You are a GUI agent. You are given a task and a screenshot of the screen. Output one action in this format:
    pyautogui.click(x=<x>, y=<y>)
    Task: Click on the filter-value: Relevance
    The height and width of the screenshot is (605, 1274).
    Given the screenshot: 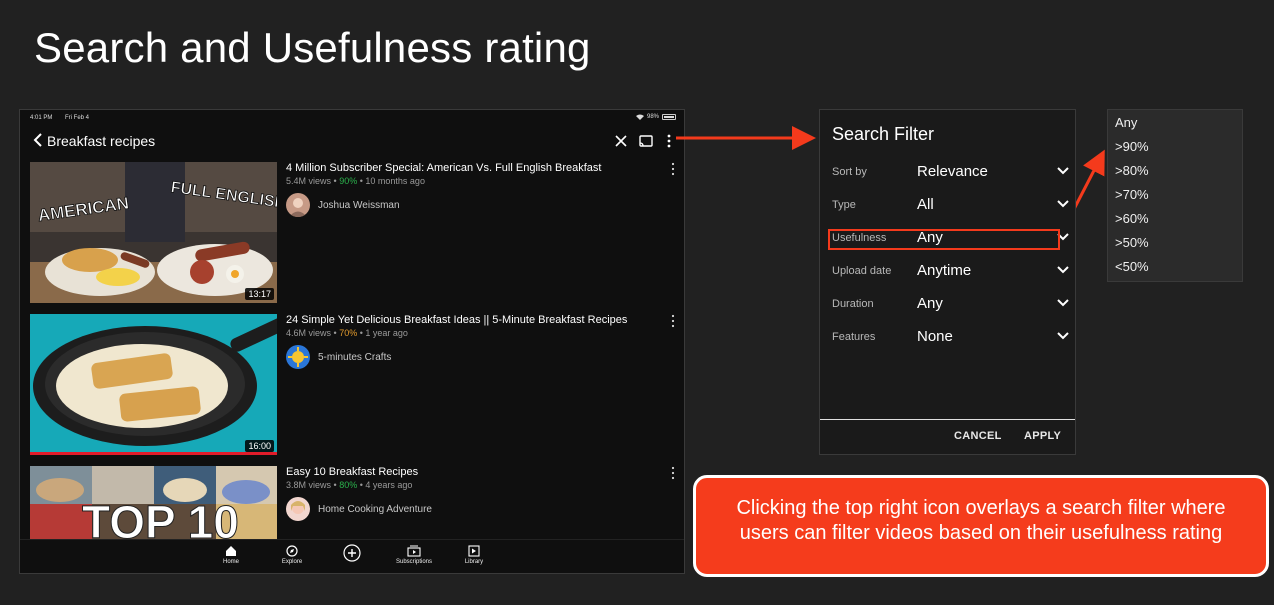 What is the action you would take?
    pyautogui.click(x=952, y=171)
    